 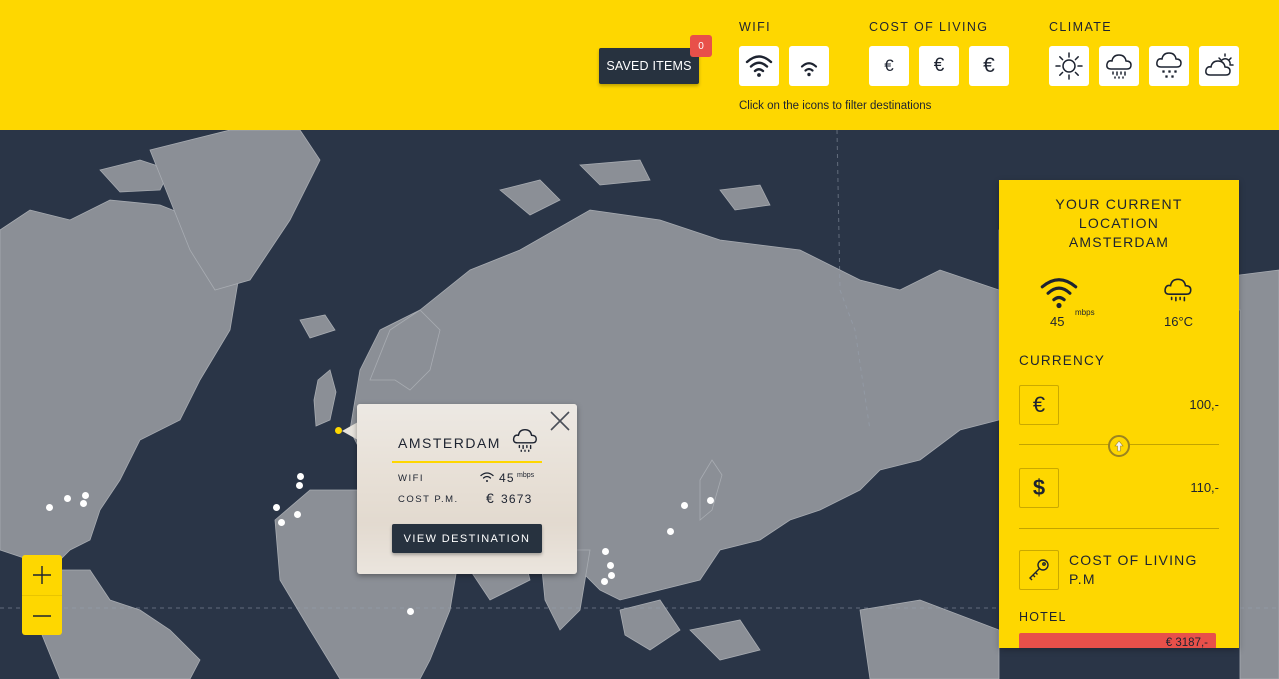 I want to click on cost-medium-filter-button: €, so click(x=939, y=66).